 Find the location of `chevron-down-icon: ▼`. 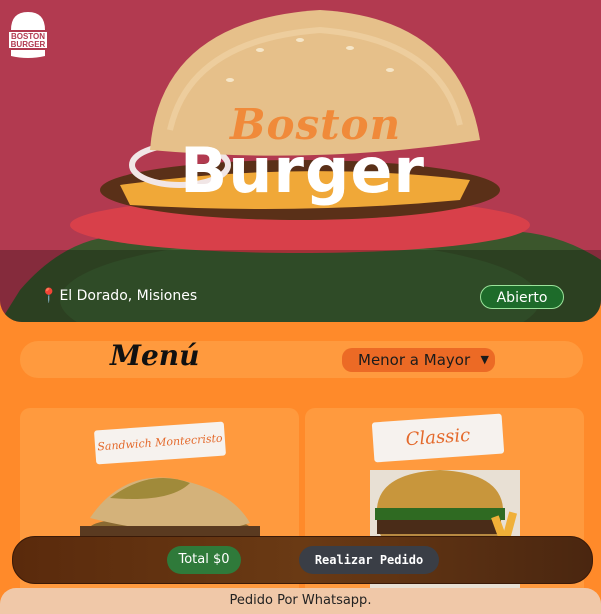

chevron-down-icon: ▼ is located at coordinates (484, 359).